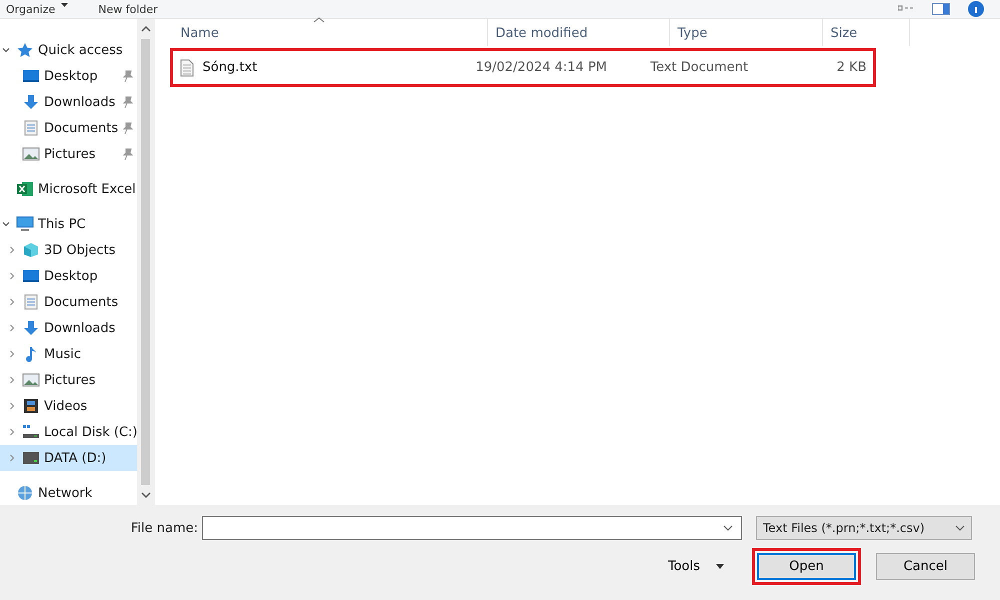 The height and width of the screenshot is (600, 1000). I want to click on sidebar-item: Local Disk (C:), so click(69, 432).